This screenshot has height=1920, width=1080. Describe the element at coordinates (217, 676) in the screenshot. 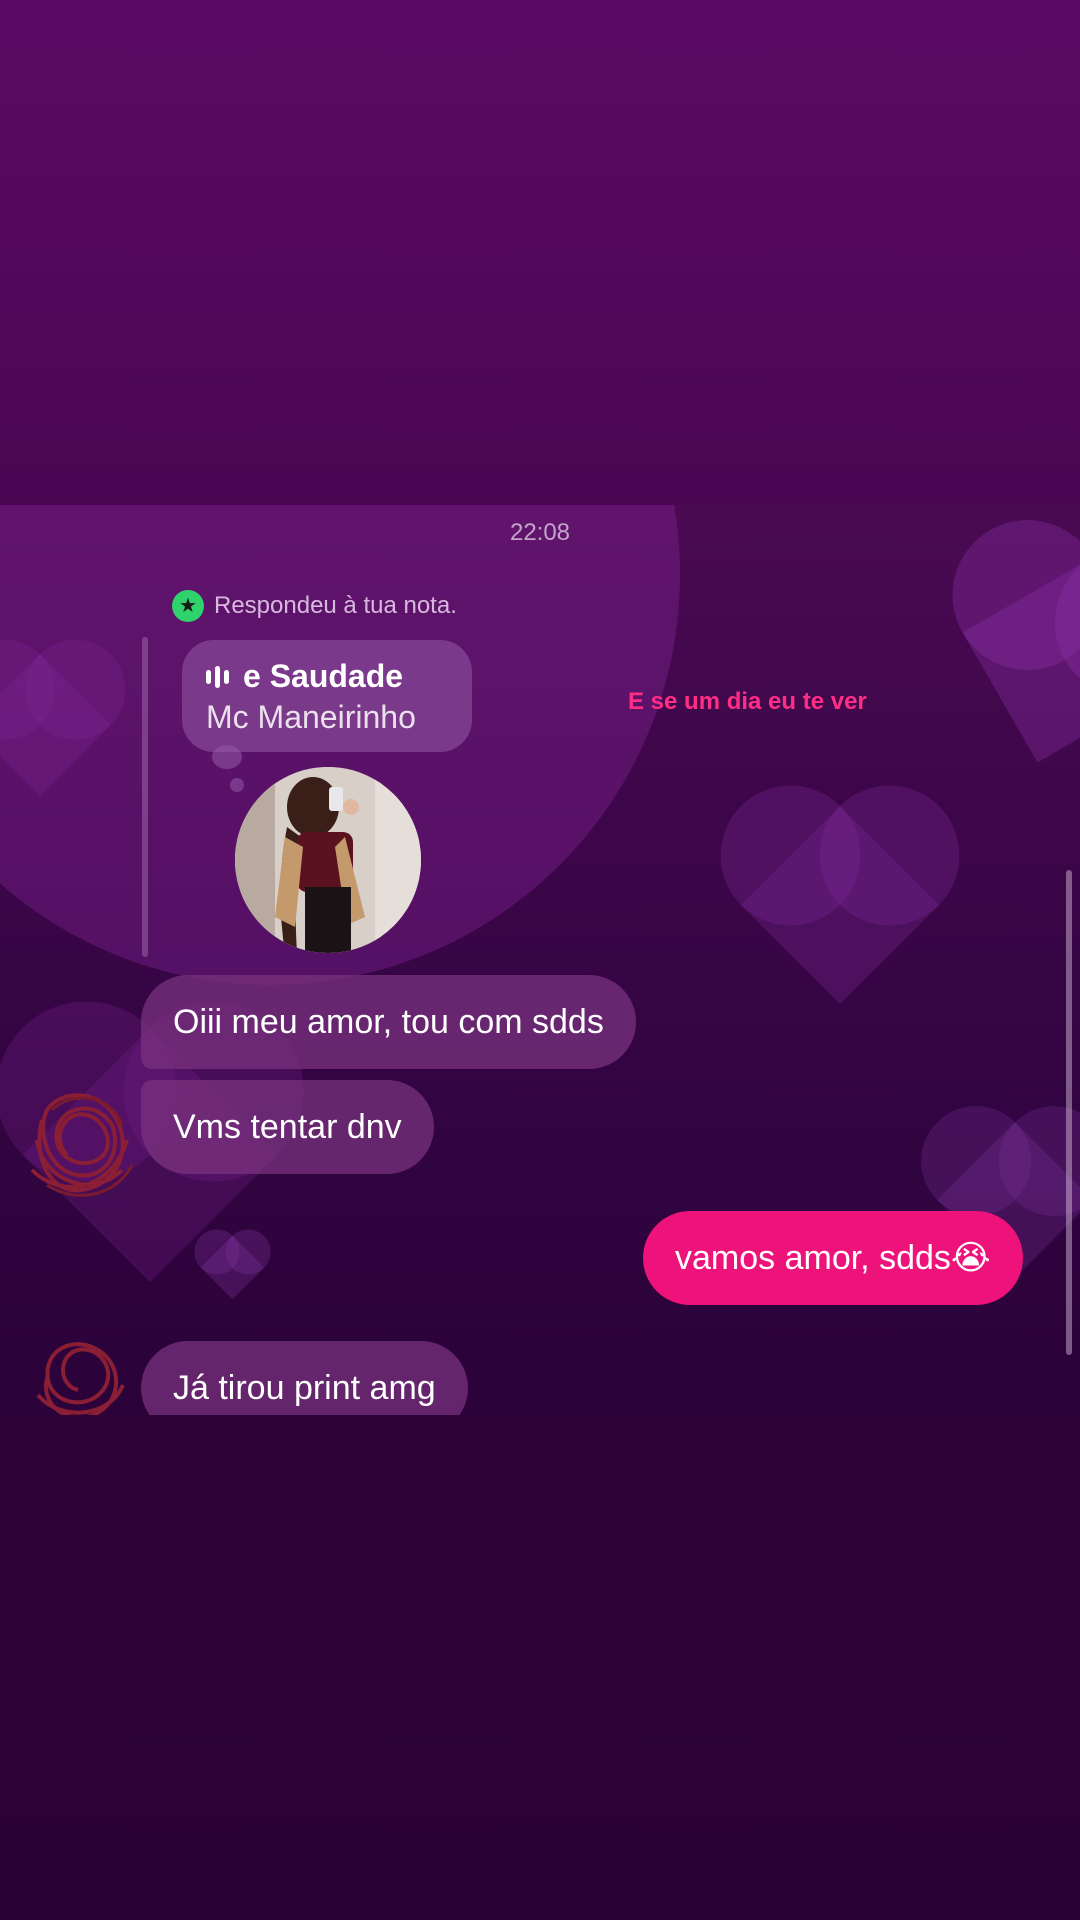

I see `audio-wave-icon` at that location.